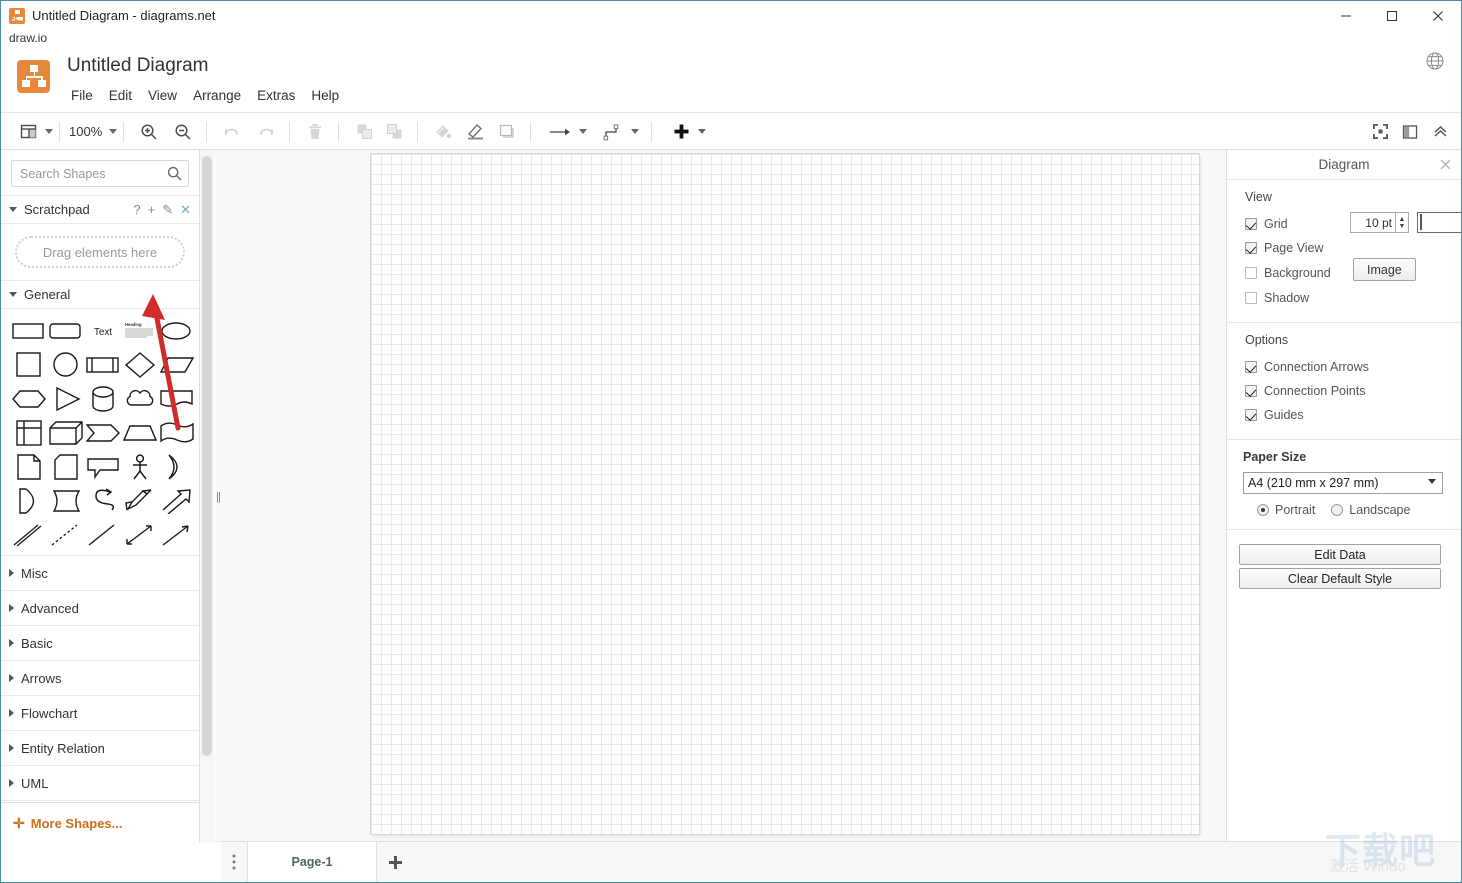  I want to click on shape-process, so click(103, 365).